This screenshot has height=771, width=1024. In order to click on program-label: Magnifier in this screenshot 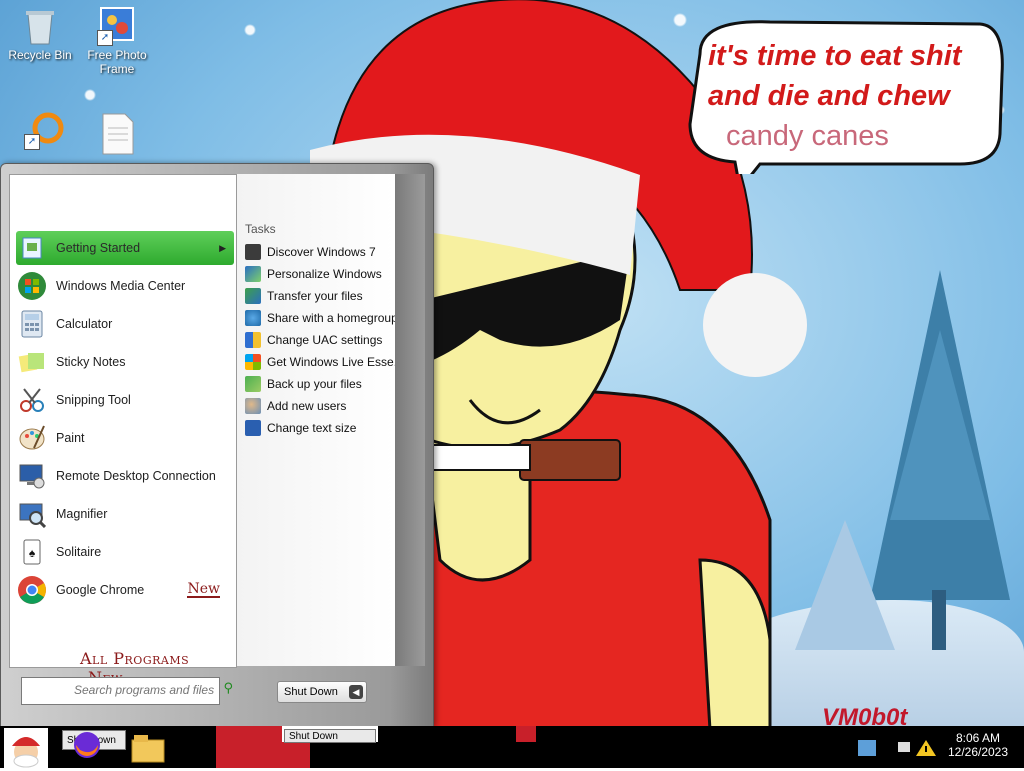, I will do `click(82, 514)`.